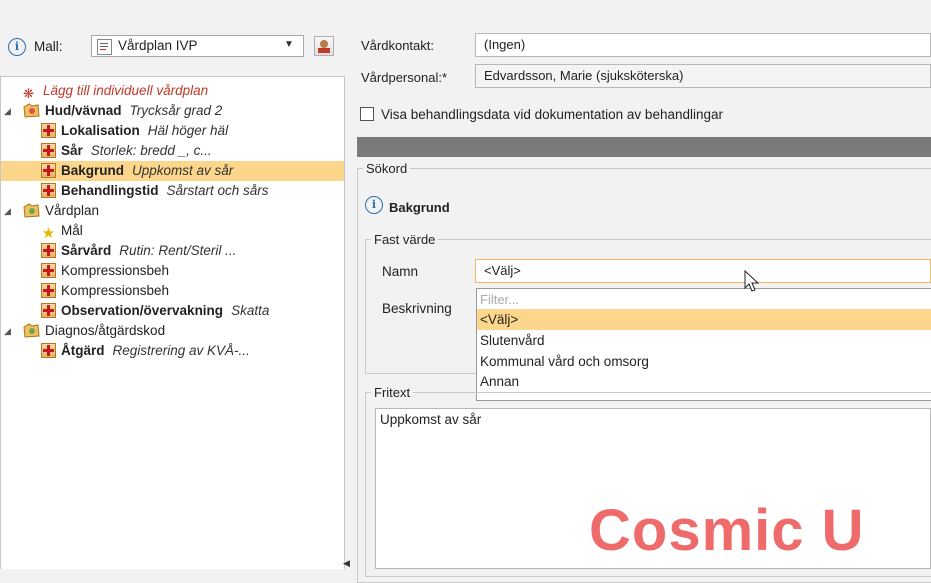  What do you see at coordinates (703, 76) in the screenshot?
I see `vardpersonal-field: Edvardsson, Marie (sjuksköterska)` at bounding box center [703, 76].